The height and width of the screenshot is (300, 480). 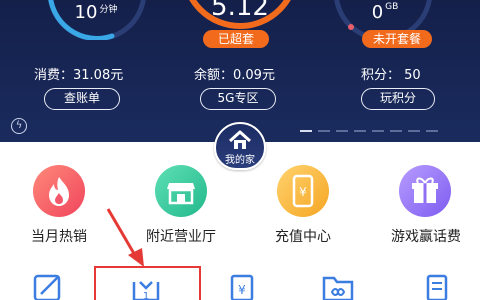 I want to click on minutes-value: 10 分钟, so click(x=96, y=12).